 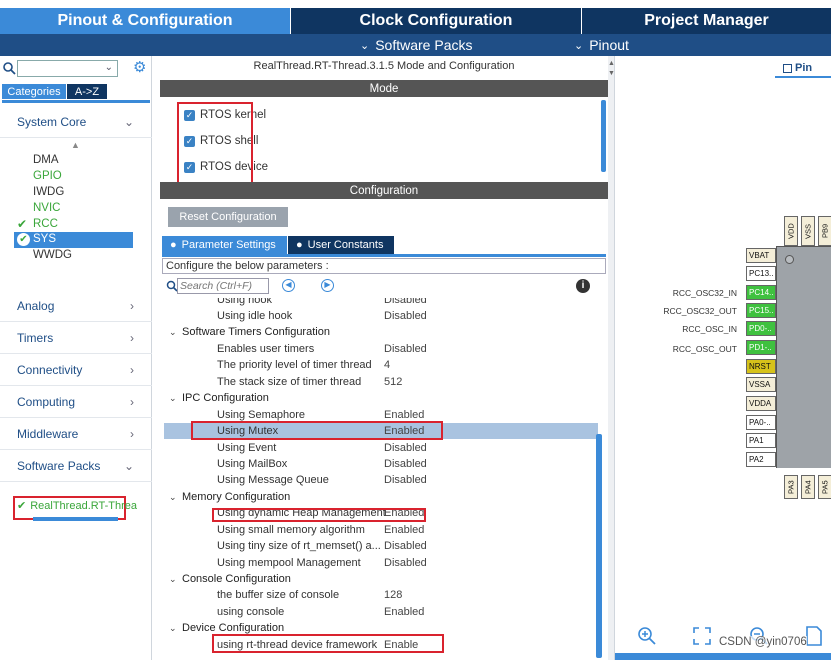 I want to click on tab-categories: Categories, so click(x=34, y=91).